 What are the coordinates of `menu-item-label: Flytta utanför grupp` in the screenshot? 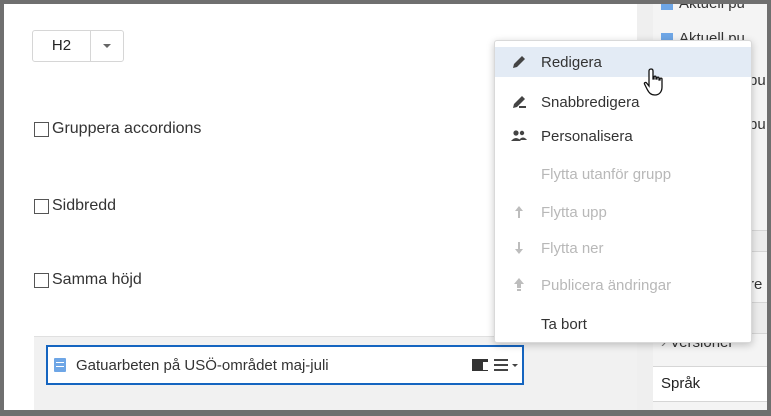 It's located at (606, 174).